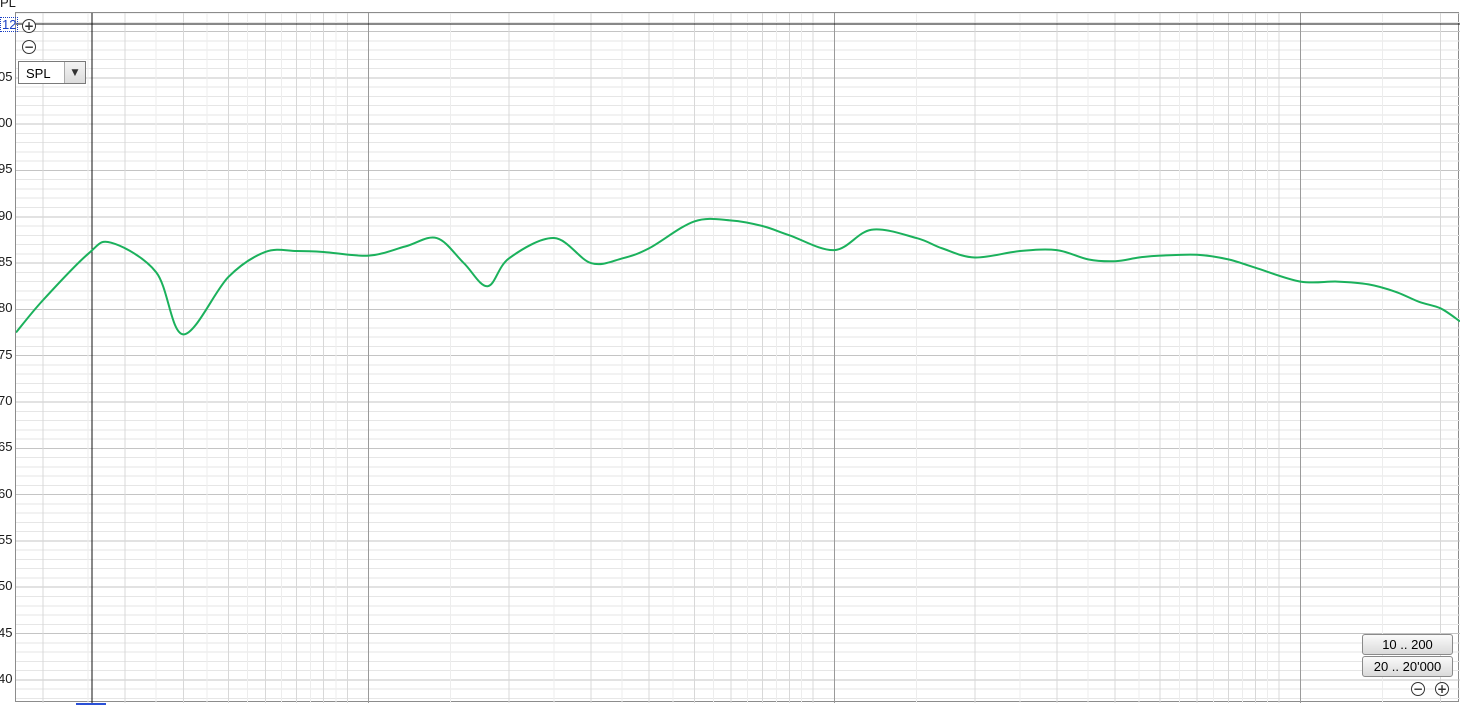 This screenshot has height=706, width=1463. Describe the element at coordinates (9, 24) in the screenshot. I see `y-axis-top-value: 12` at that location.